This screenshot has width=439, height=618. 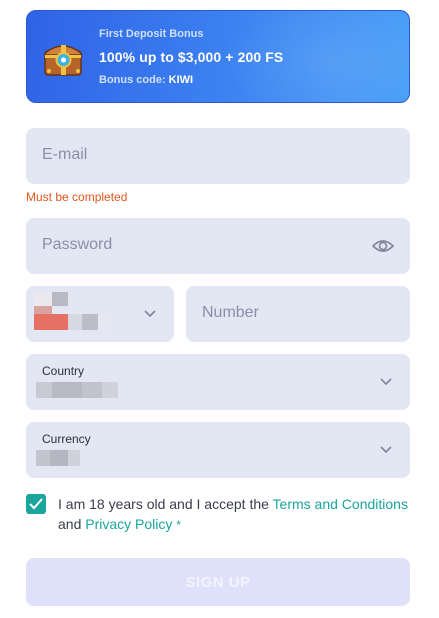 I want to click on bonus-code-prefix: Bonus code:, so click(x=134, y=80).